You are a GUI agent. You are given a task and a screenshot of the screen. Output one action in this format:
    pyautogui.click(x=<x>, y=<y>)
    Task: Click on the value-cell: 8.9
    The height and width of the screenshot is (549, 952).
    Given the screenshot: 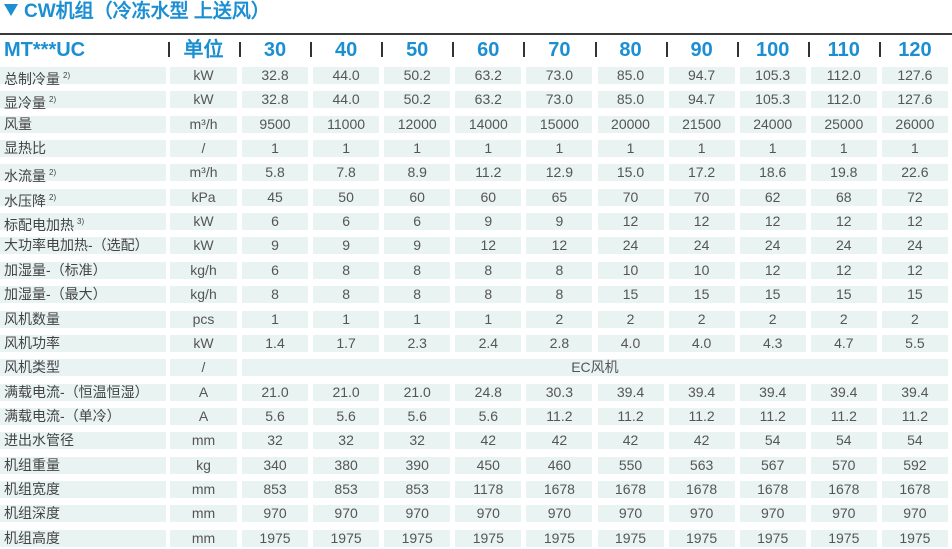 What is the action you would take?
    pyautogui.click(x=417, y=173)
    